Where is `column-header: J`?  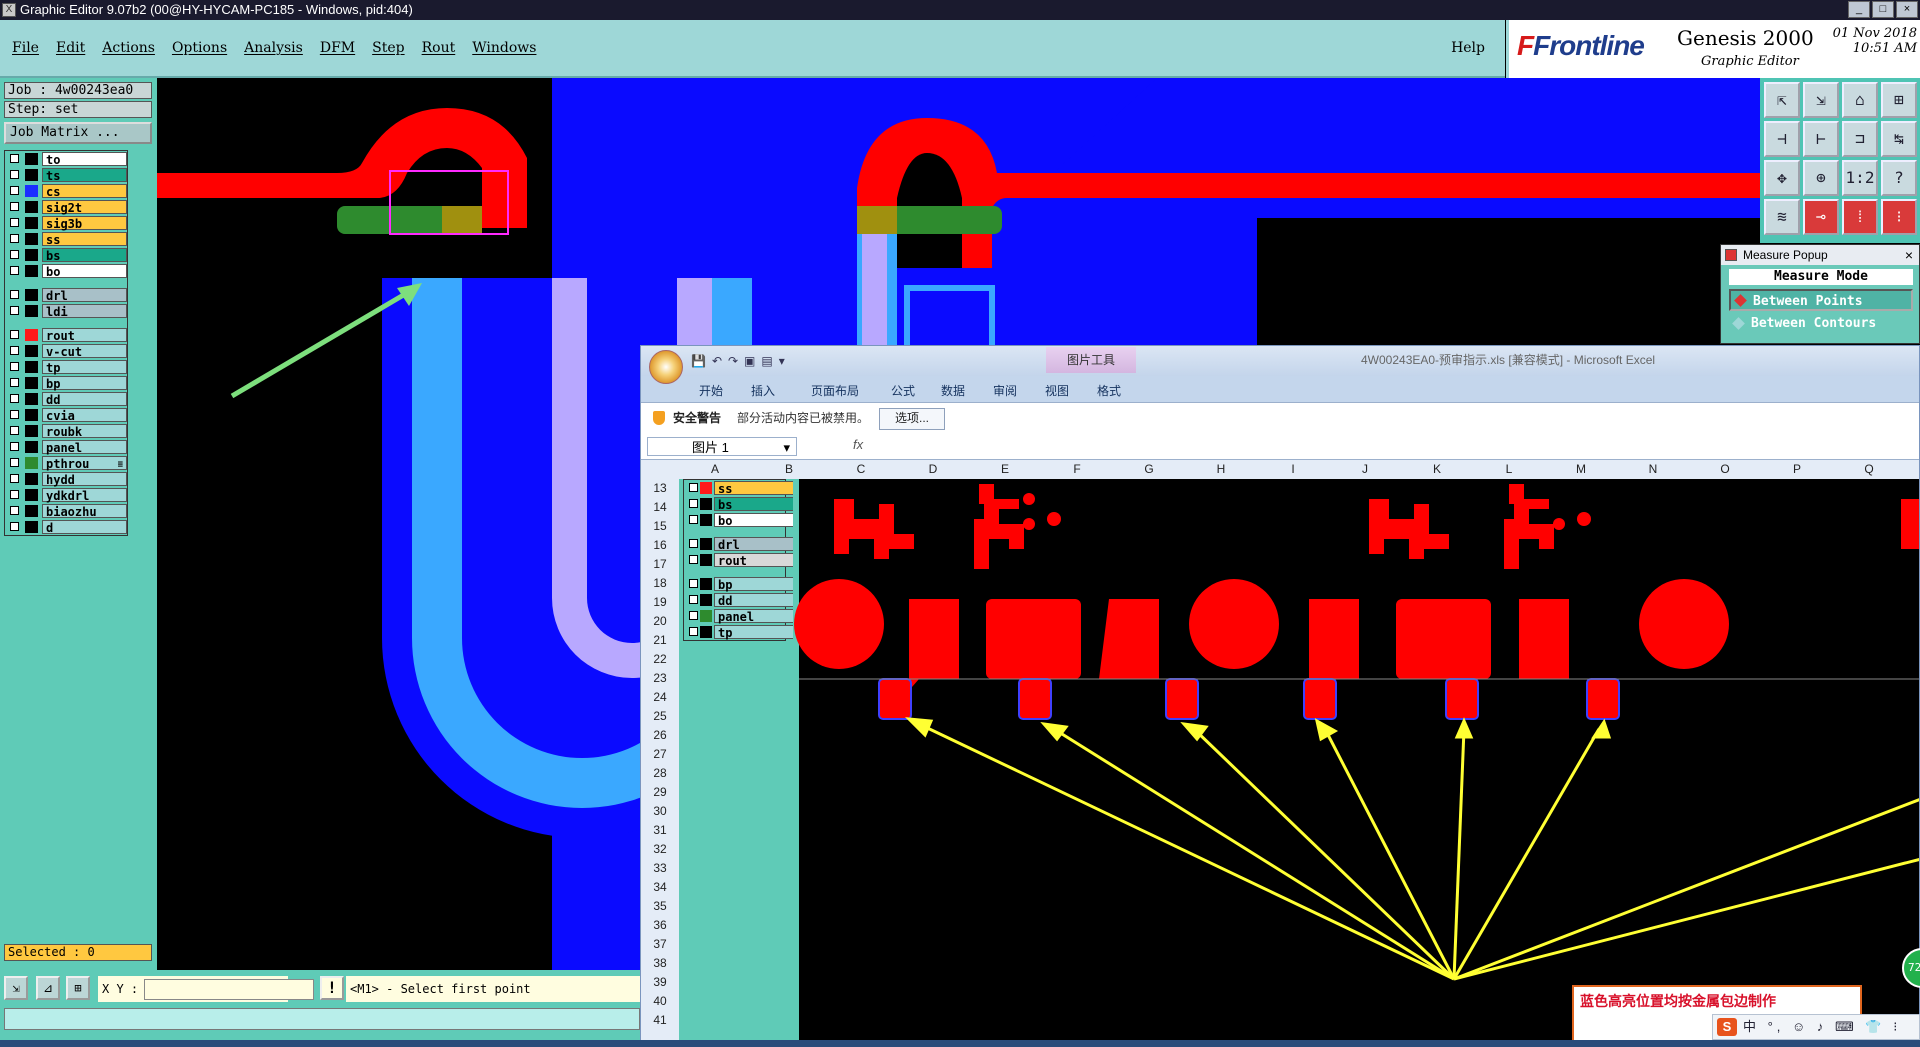 column-header: J is located at coordinates (1365, 469).